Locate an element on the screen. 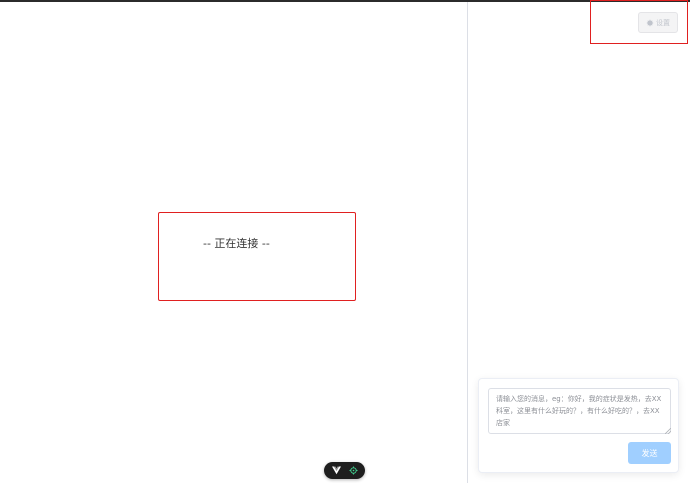  gear-icon is located at coordinates (650, 22).